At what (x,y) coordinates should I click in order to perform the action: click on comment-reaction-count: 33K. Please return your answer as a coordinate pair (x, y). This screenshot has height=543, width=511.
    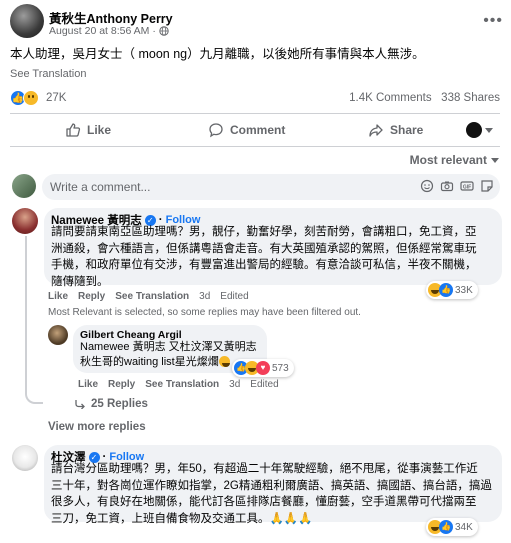
    Looking at the image, I should click on (464, 290).